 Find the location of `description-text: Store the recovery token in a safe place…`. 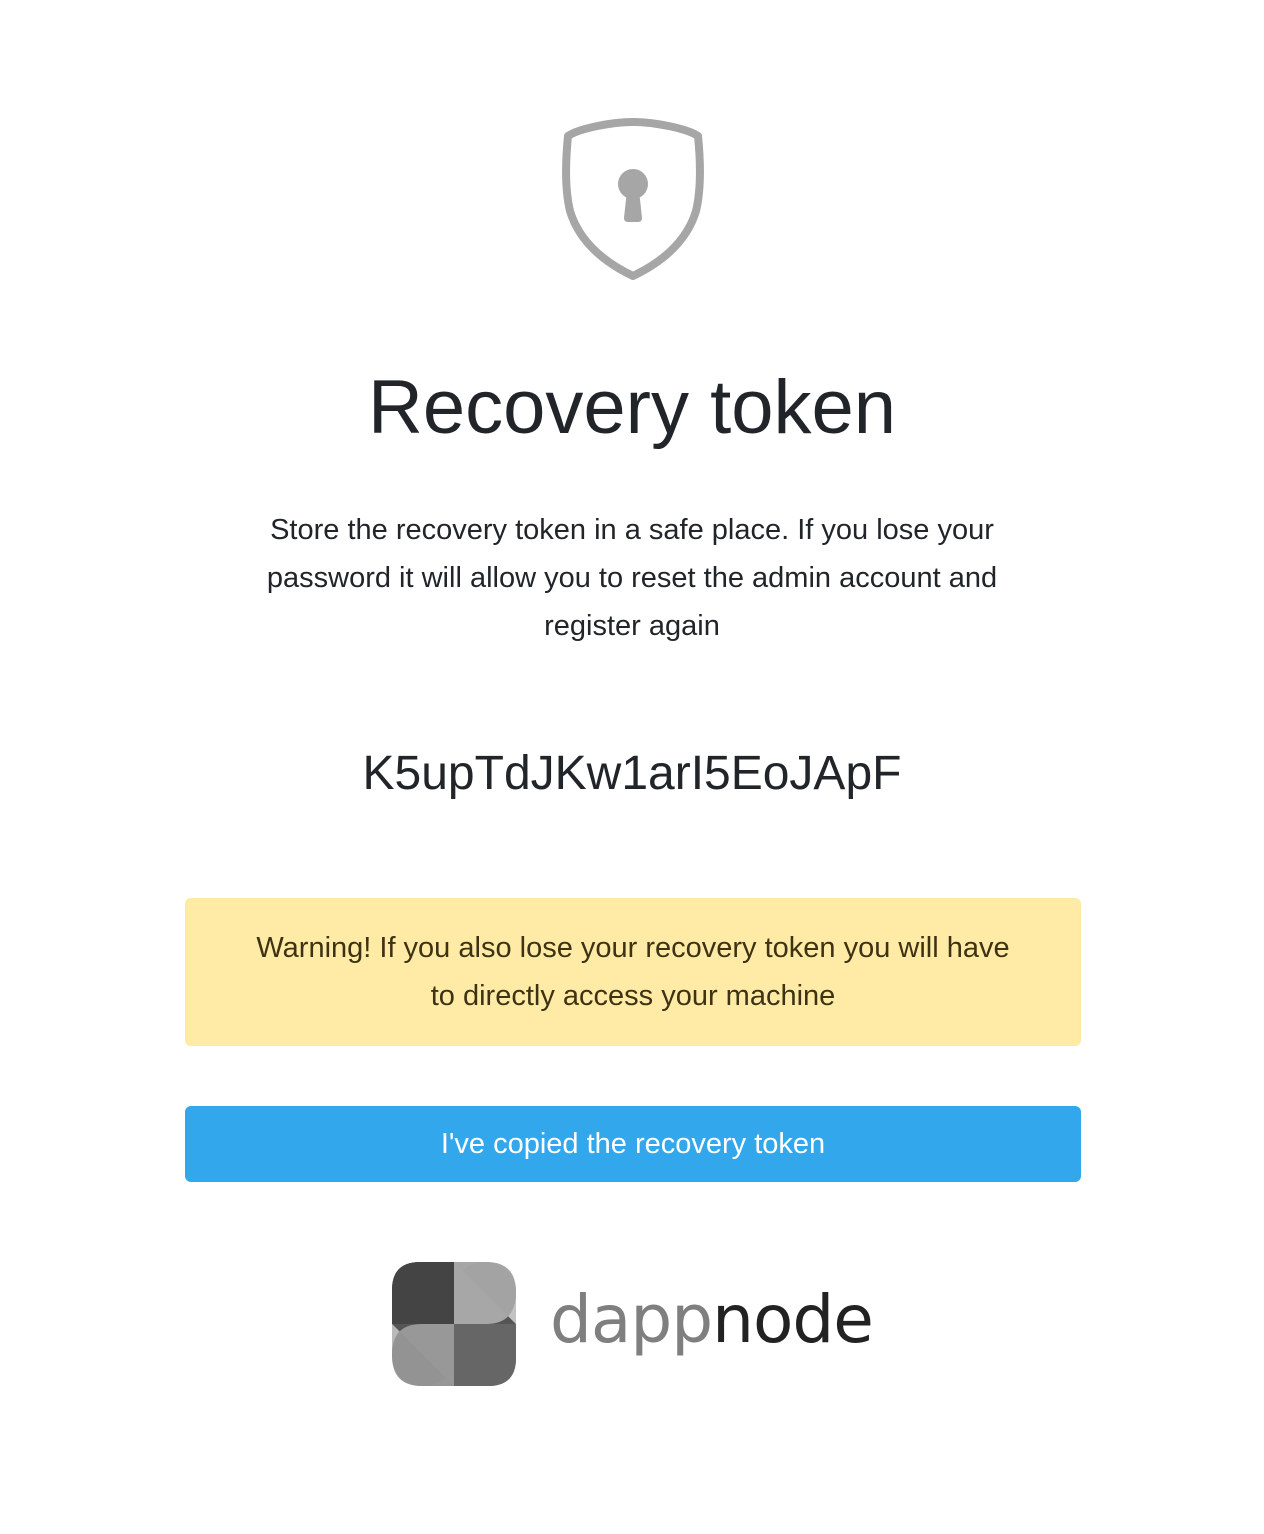

description-text: Store the recovery token in a safe place… is located at coordinates (632, 578).